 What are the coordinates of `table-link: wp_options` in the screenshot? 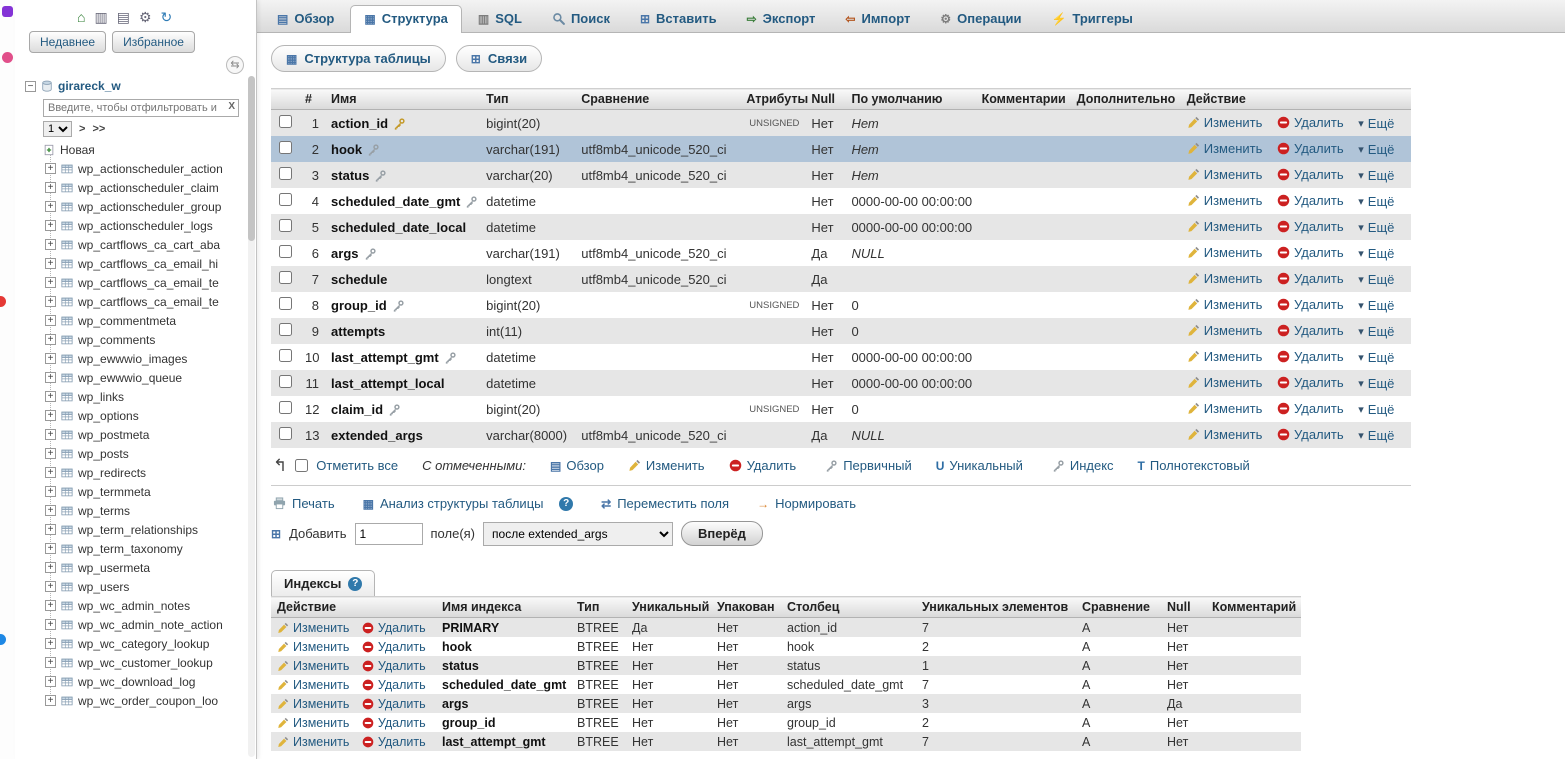 It's located at (108, 416).